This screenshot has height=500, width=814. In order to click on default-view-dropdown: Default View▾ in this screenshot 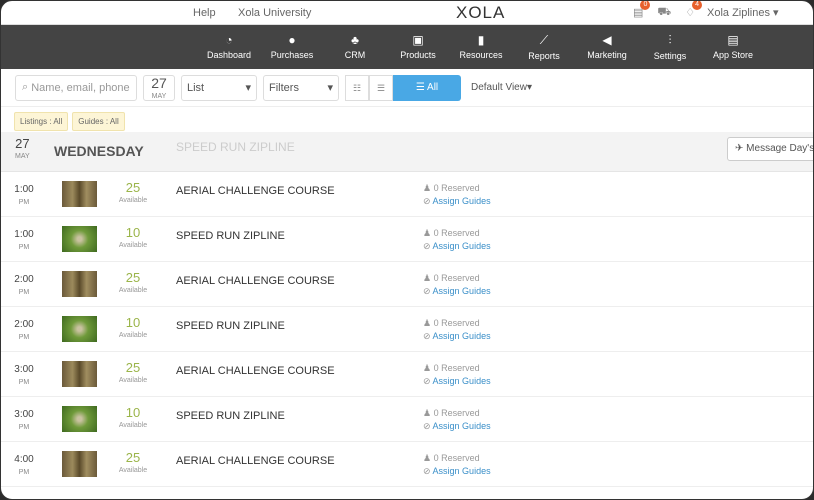, I will do `click(501, 87)`.